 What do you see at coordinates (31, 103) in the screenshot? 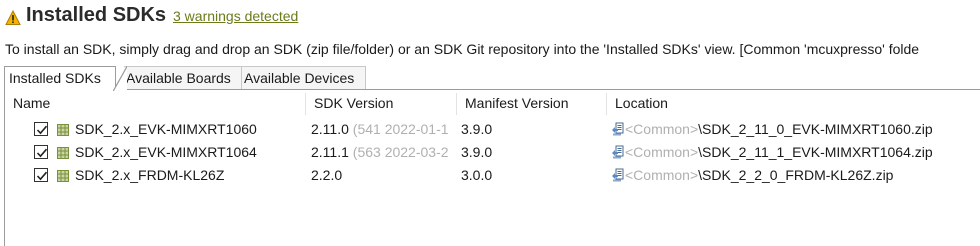
I see `column-header-name: Name` at bounding box center [31, 103].